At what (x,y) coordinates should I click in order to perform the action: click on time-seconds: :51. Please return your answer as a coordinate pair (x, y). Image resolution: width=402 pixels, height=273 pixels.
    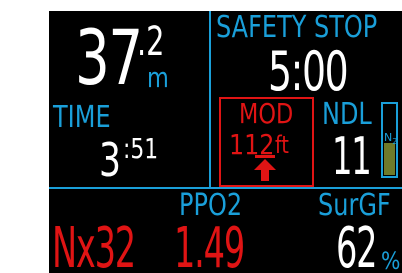
    Looking at the image, I should click on (141, 148).